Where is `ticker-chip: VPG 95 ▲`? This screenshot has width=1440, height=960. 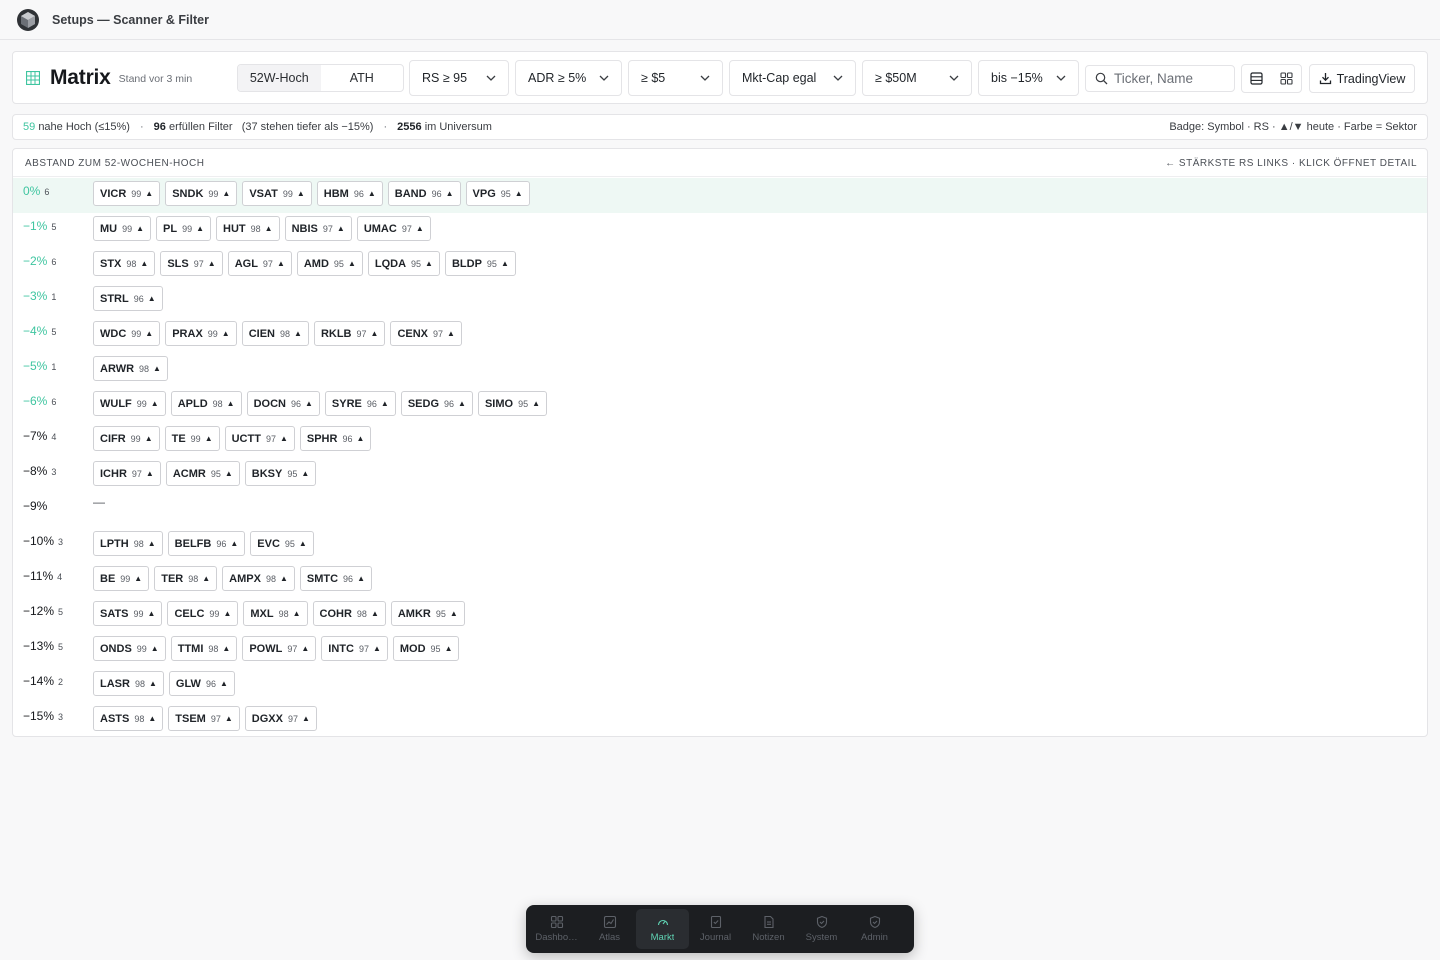 ticker-chip: VPG 95 ▲ is located at coordinates (497, 193).